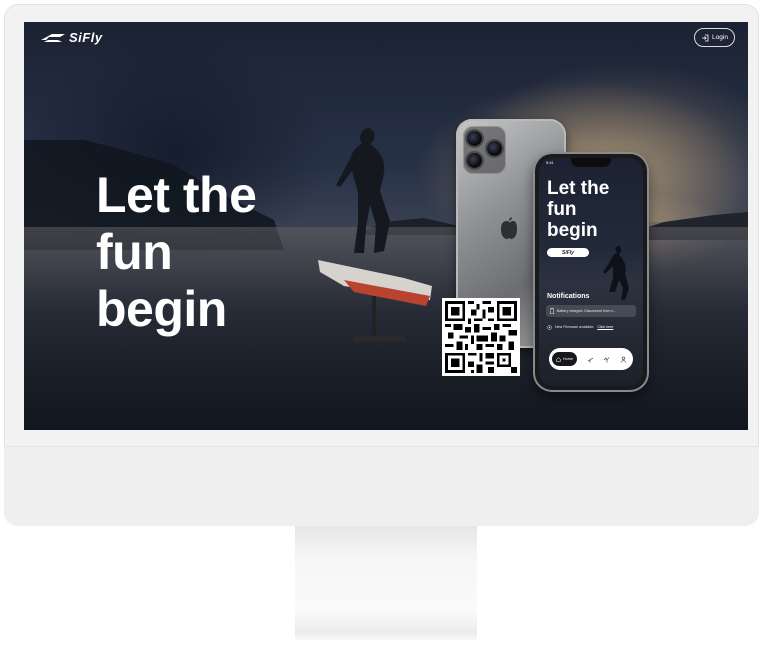 Image resolution: width=760 pixels, height=645 pixels. Describe the element at coordinates (591, 162) in the screenshot. I see `phone-notch` at that location.